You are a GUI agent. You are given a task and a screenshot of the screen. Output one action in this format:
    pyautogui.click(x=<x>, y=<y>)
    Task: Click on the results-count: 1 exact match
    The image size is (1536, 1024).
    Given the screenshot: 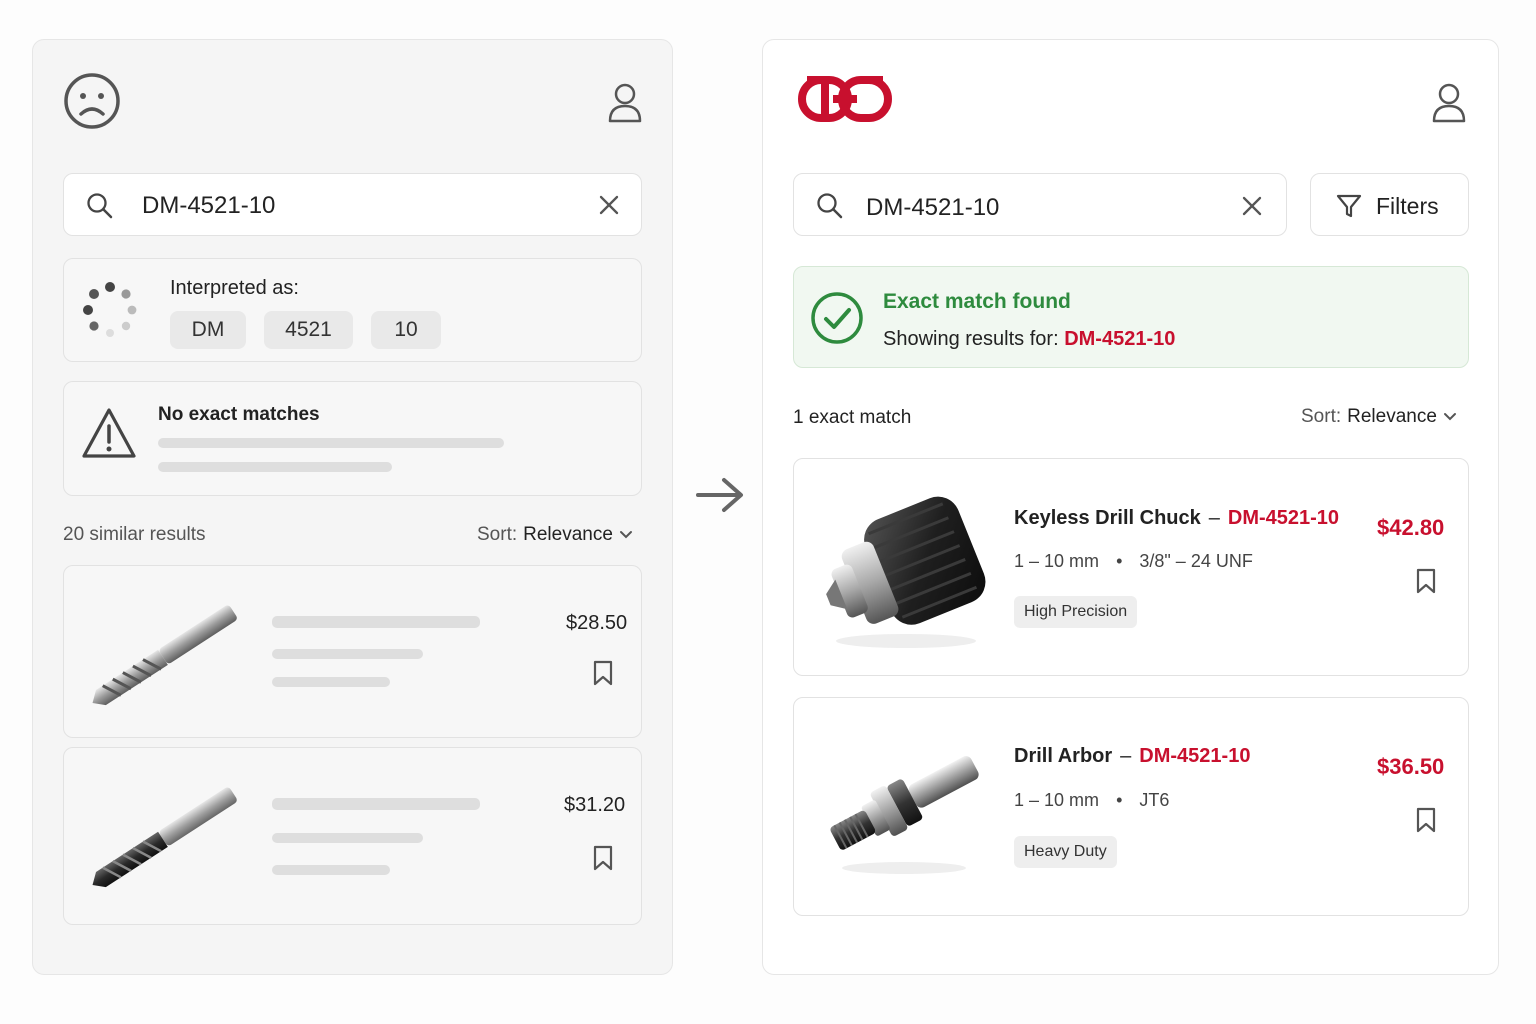 What is the action you would take?
    pyautogui.click(x=852, y=417)
    